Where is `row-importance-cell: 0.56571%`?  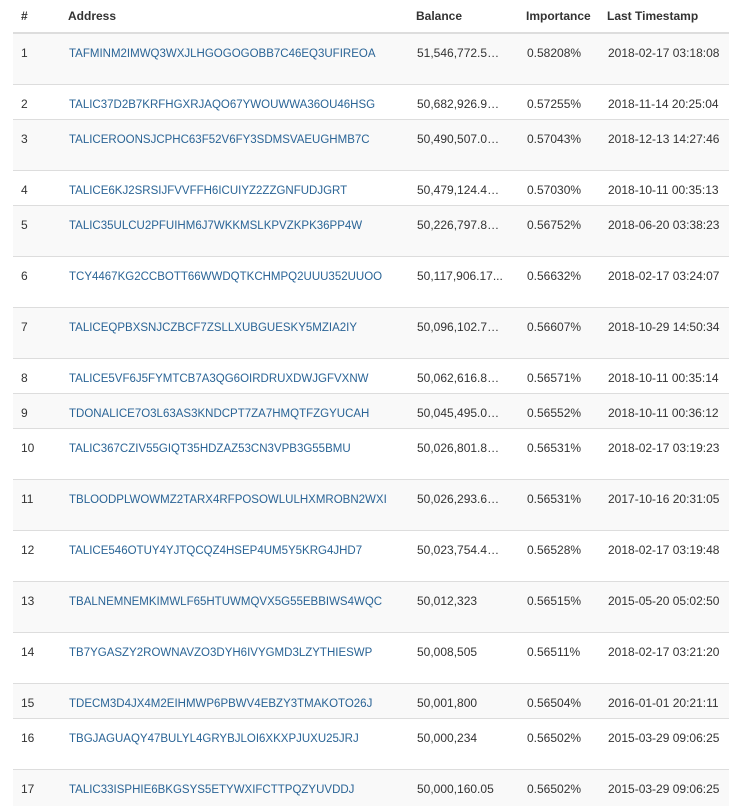 row-importance-cell: 0.56571% is located at coordinates (566, 376).